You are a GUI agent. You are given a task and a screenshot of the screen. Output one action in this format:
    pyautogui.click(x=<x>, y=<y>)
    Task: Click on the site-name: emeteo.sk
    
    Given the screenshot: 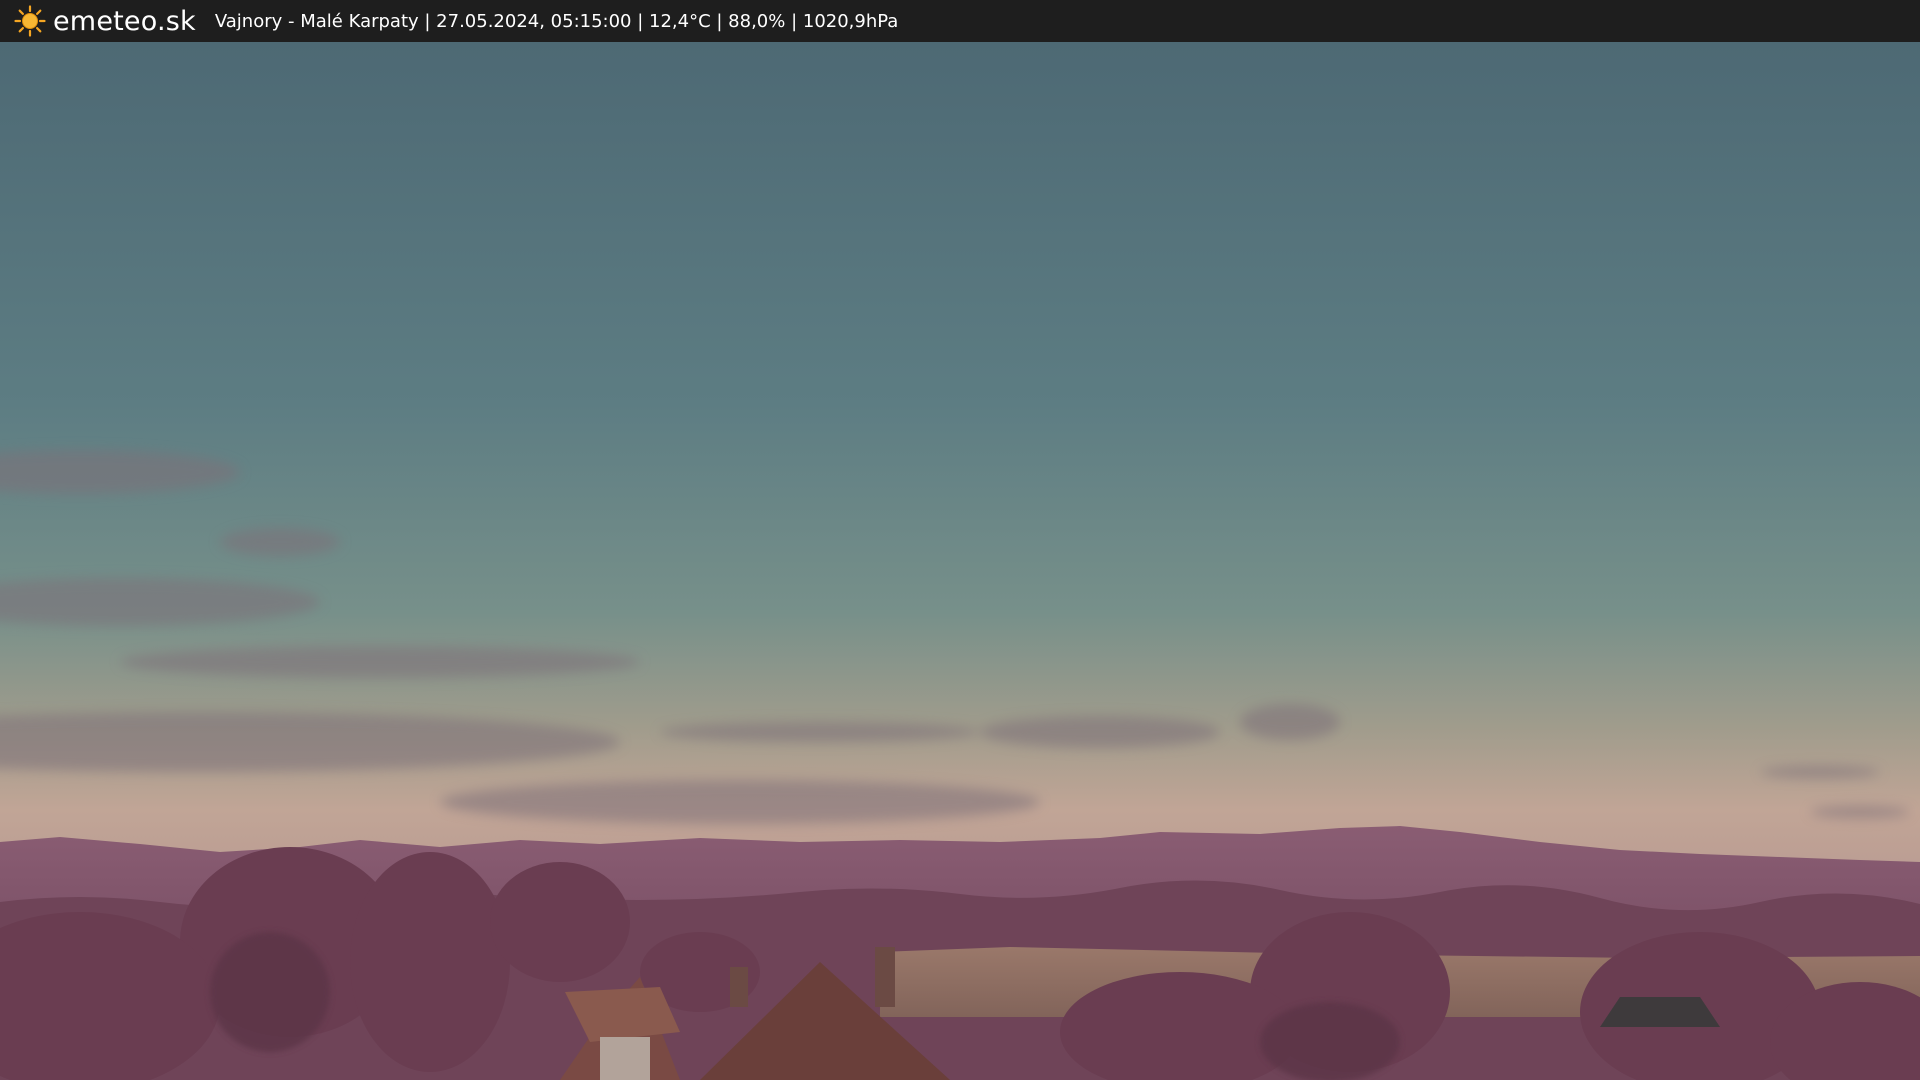 What is the action you would take?
    pyautogui.click(x=124, y=21)
    